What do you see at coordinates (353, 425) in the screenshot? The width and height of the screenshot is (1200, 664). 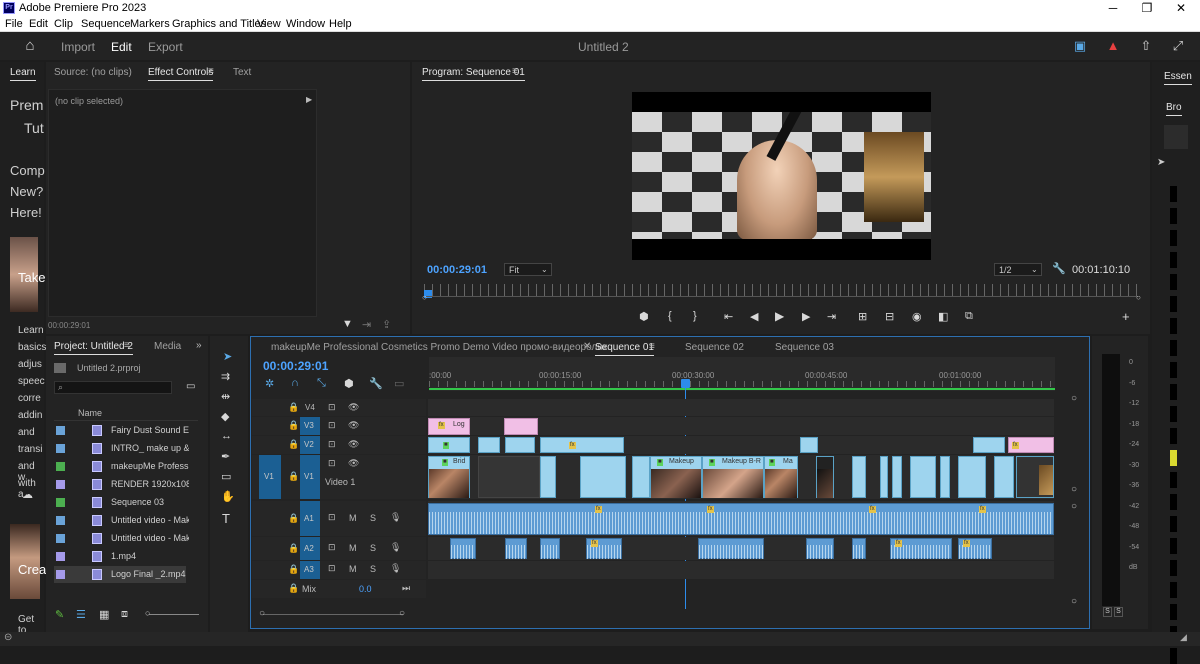 I see `eye-icon: 👁` at bounding box center [353, 425].